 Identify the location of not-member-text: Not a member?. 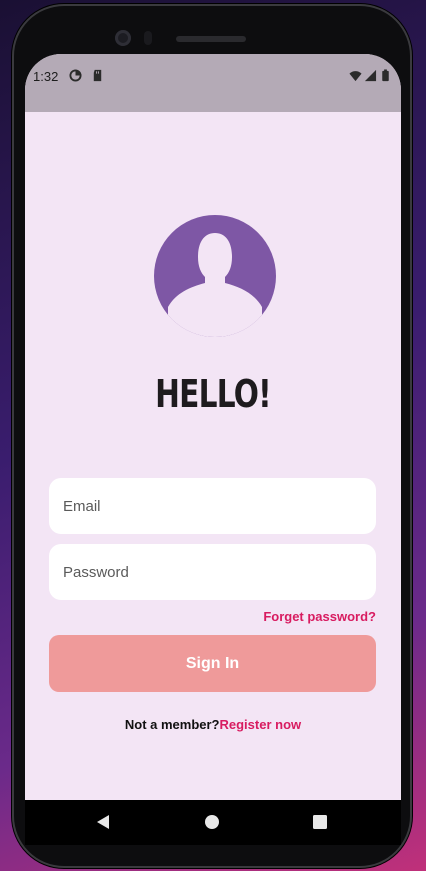
(172, 724).